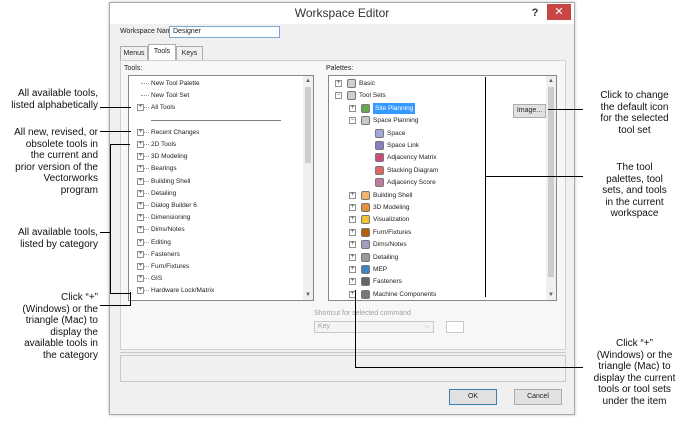 The image size is (686, 437). I want to click on dialog-title: Workspace Editor, so click(342, 13).